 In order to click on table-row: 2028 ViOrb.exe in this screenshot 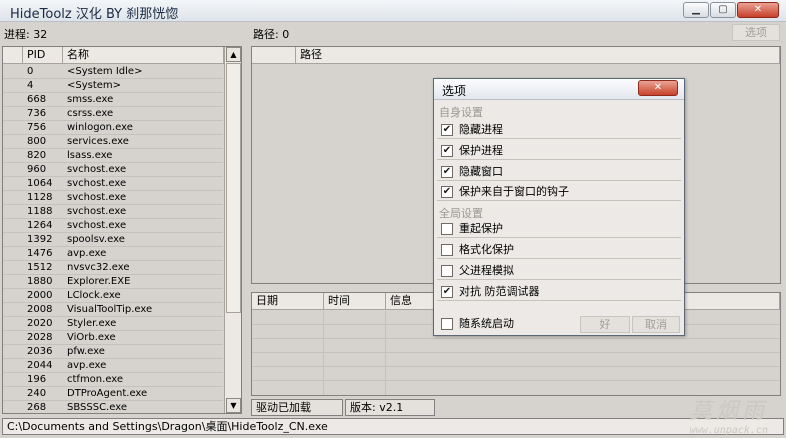, I will do `click(113, 338)`.